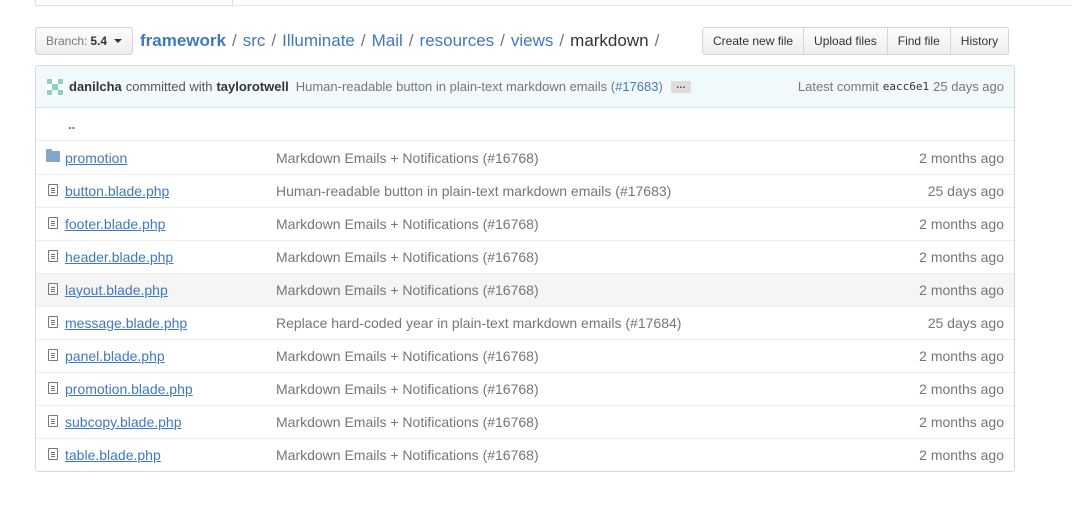 This screenshot has width=1072, height=506. Describe the element at coordinates (609, 40) in the screenshot. I see `breadcrumb-current: markdown` at that location.